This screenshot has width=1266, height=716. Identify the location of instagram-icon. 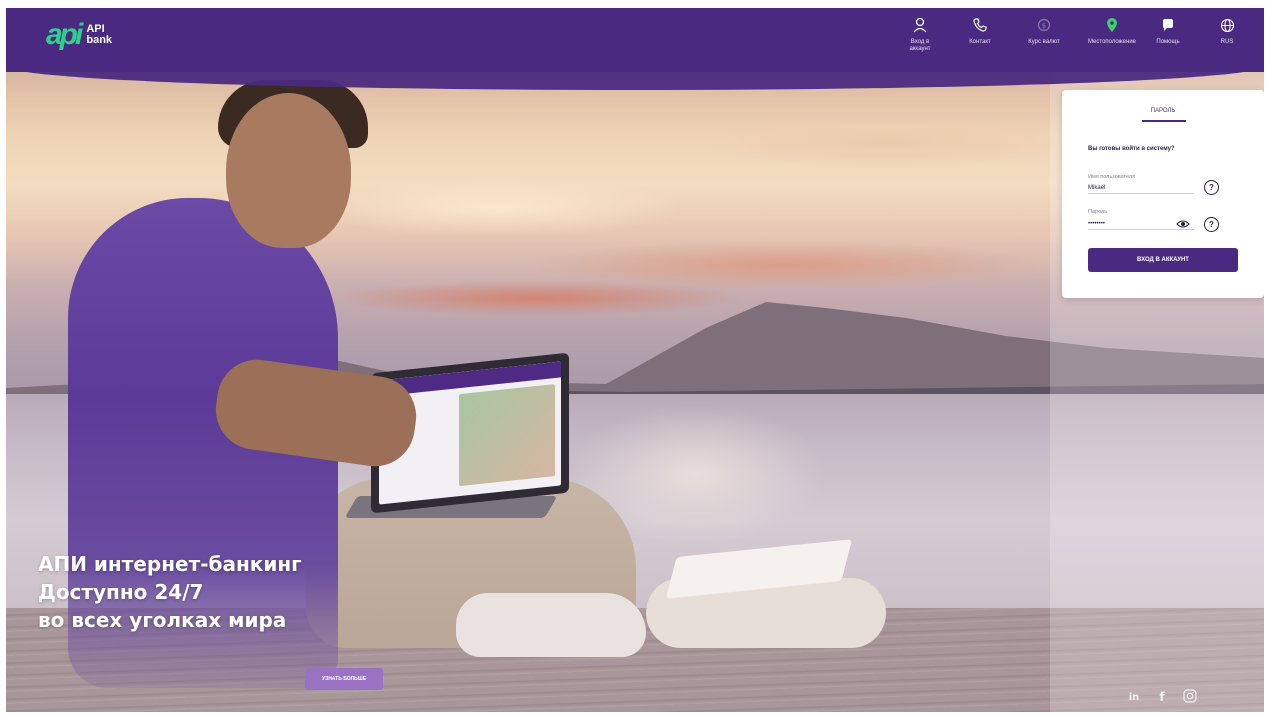
(1190, 696).